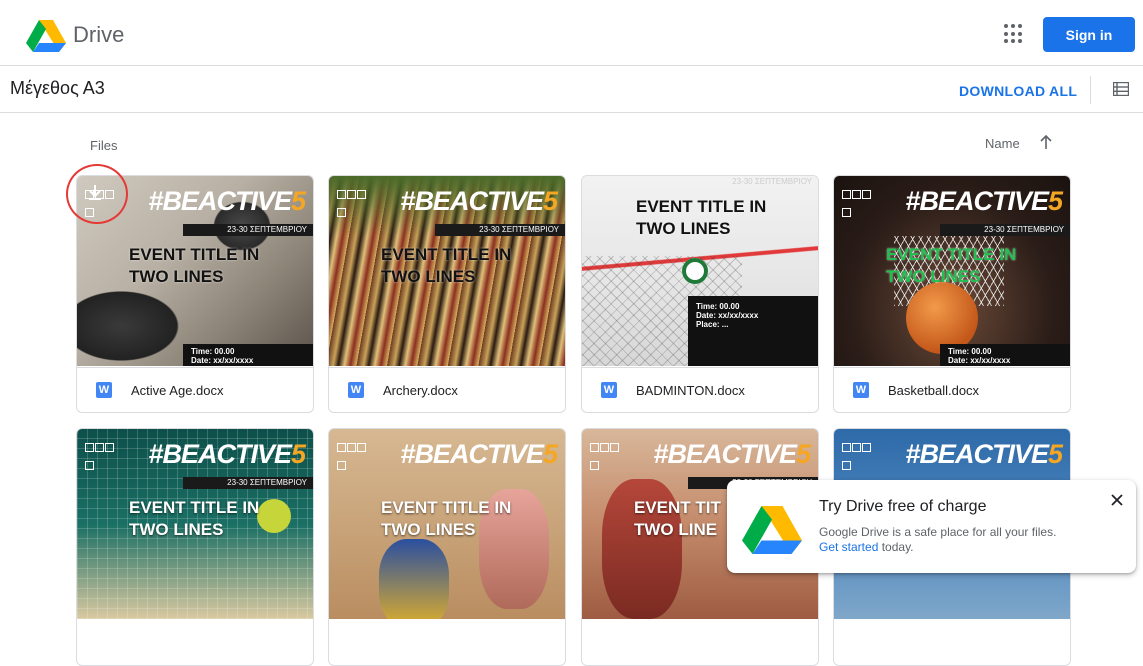 The width and height of the screenshot is (1143, 666). What do you see at coordinates (933, 390) in the screenshot?
I see `file-name: Basketball.docx` at bounding box center [933, 390].